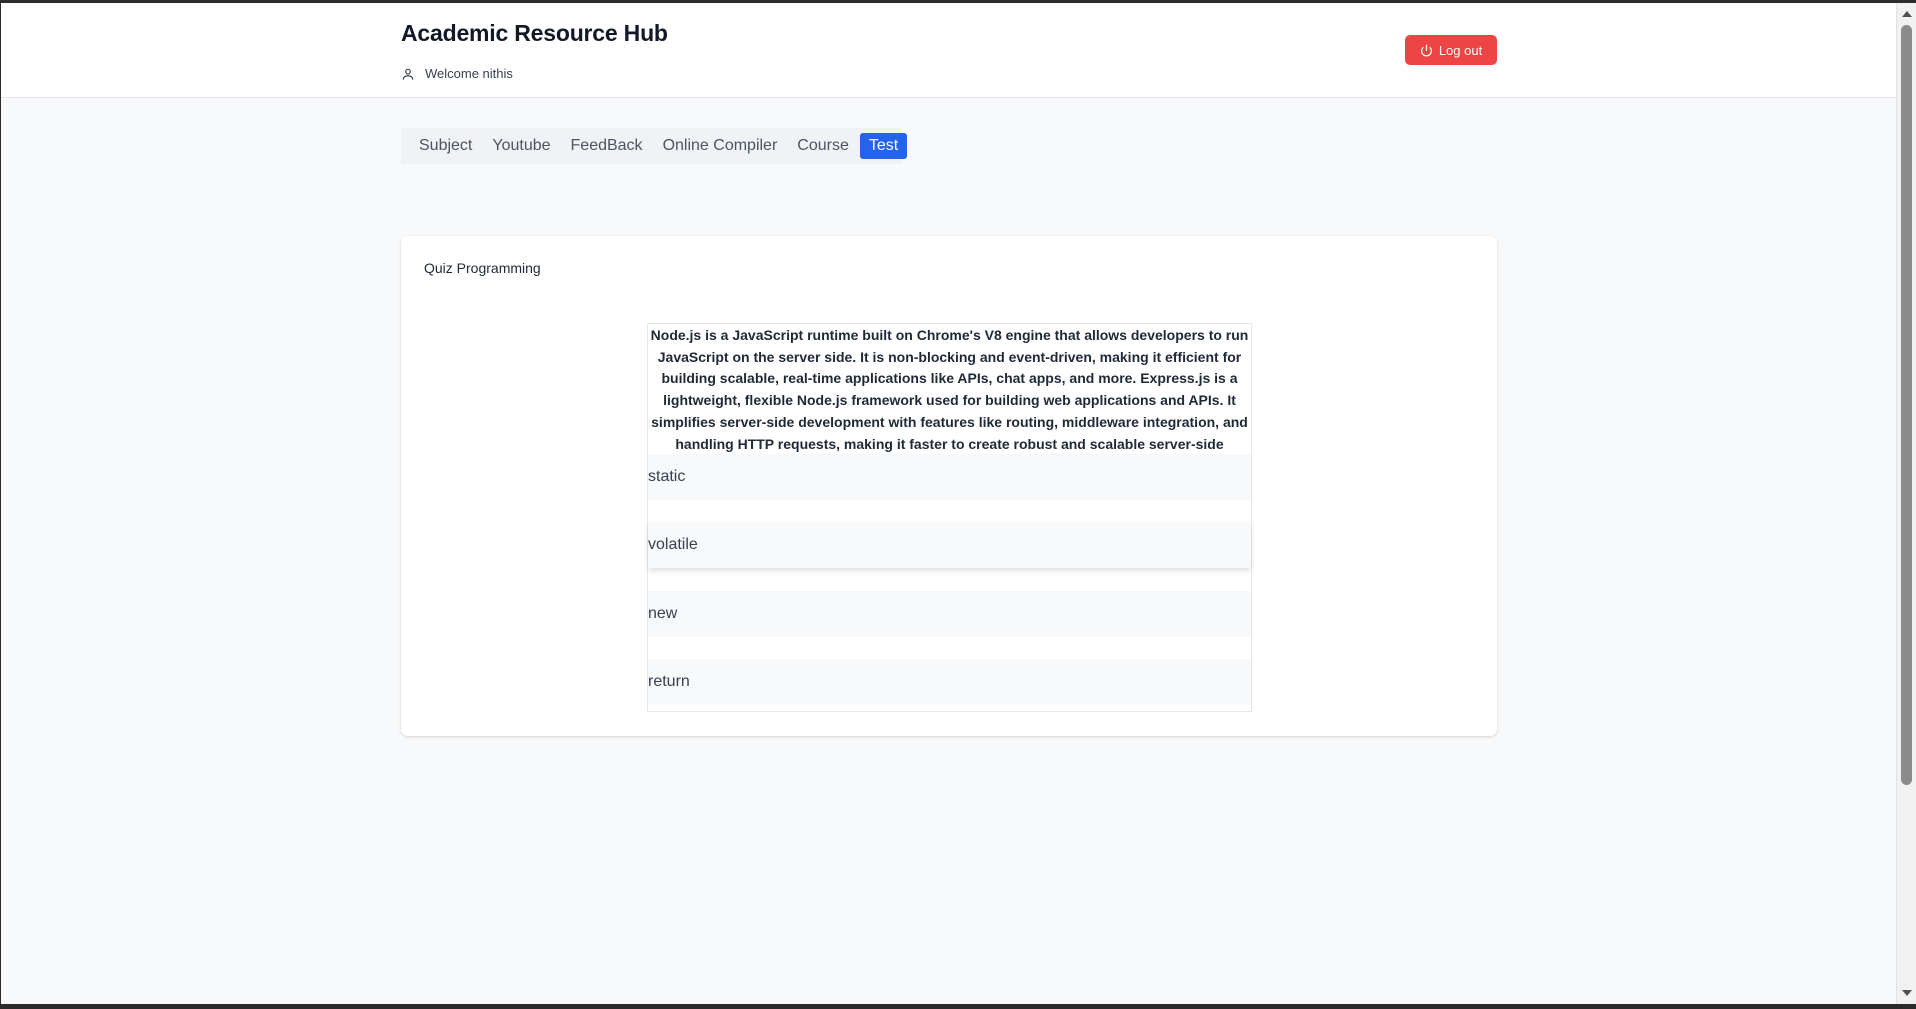 The height and width of the screenshot is (1009, 1916). What do you see at coordinates (482, 268) in the screenshot?
I see `quiz-title: Quiz Programming` at bounding box center [482, 268].